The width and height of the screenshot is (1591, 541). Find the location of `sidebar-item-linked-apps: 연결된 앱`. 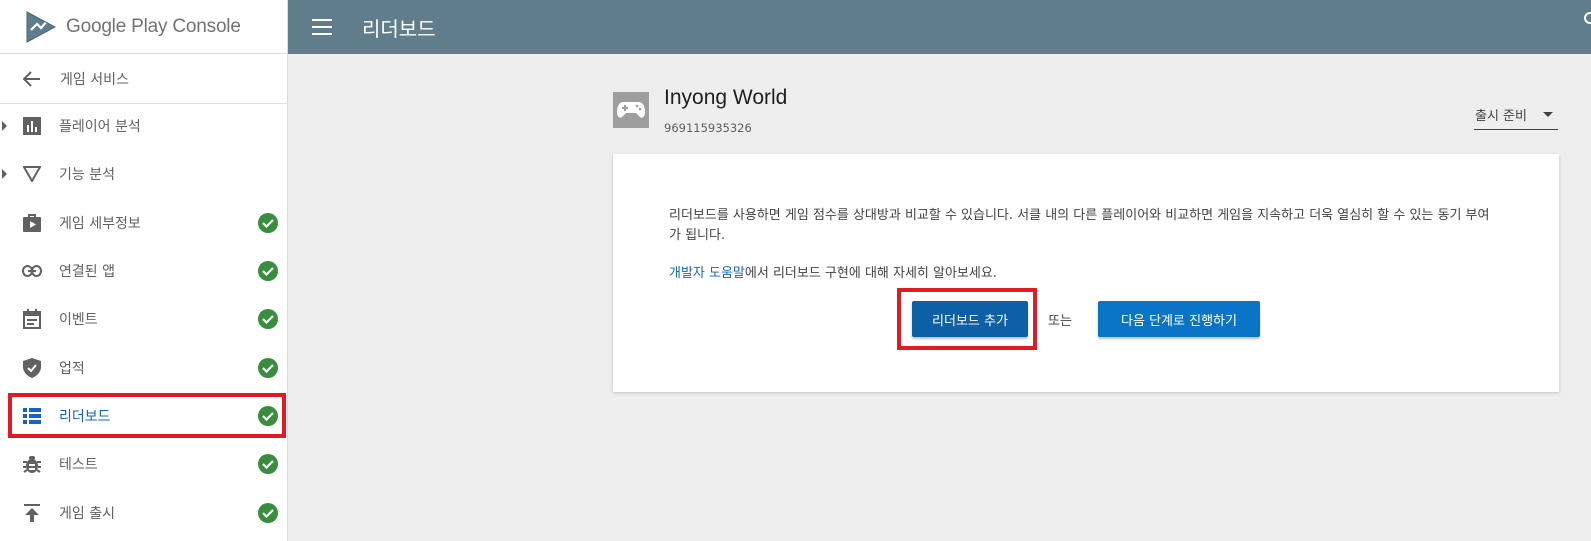

sidebar-item-linked-apps: 연결된 앱 is located at coordinates (144, 271).